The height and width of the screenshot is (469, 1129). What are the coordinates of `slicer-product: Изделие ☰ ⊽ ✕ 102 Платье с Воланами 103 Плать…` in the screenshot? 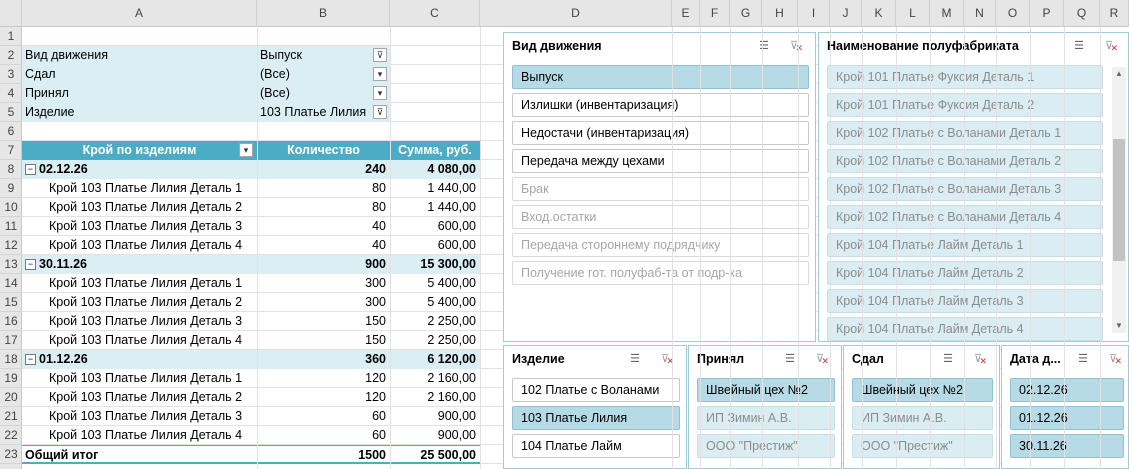 It's located at (595, 407).